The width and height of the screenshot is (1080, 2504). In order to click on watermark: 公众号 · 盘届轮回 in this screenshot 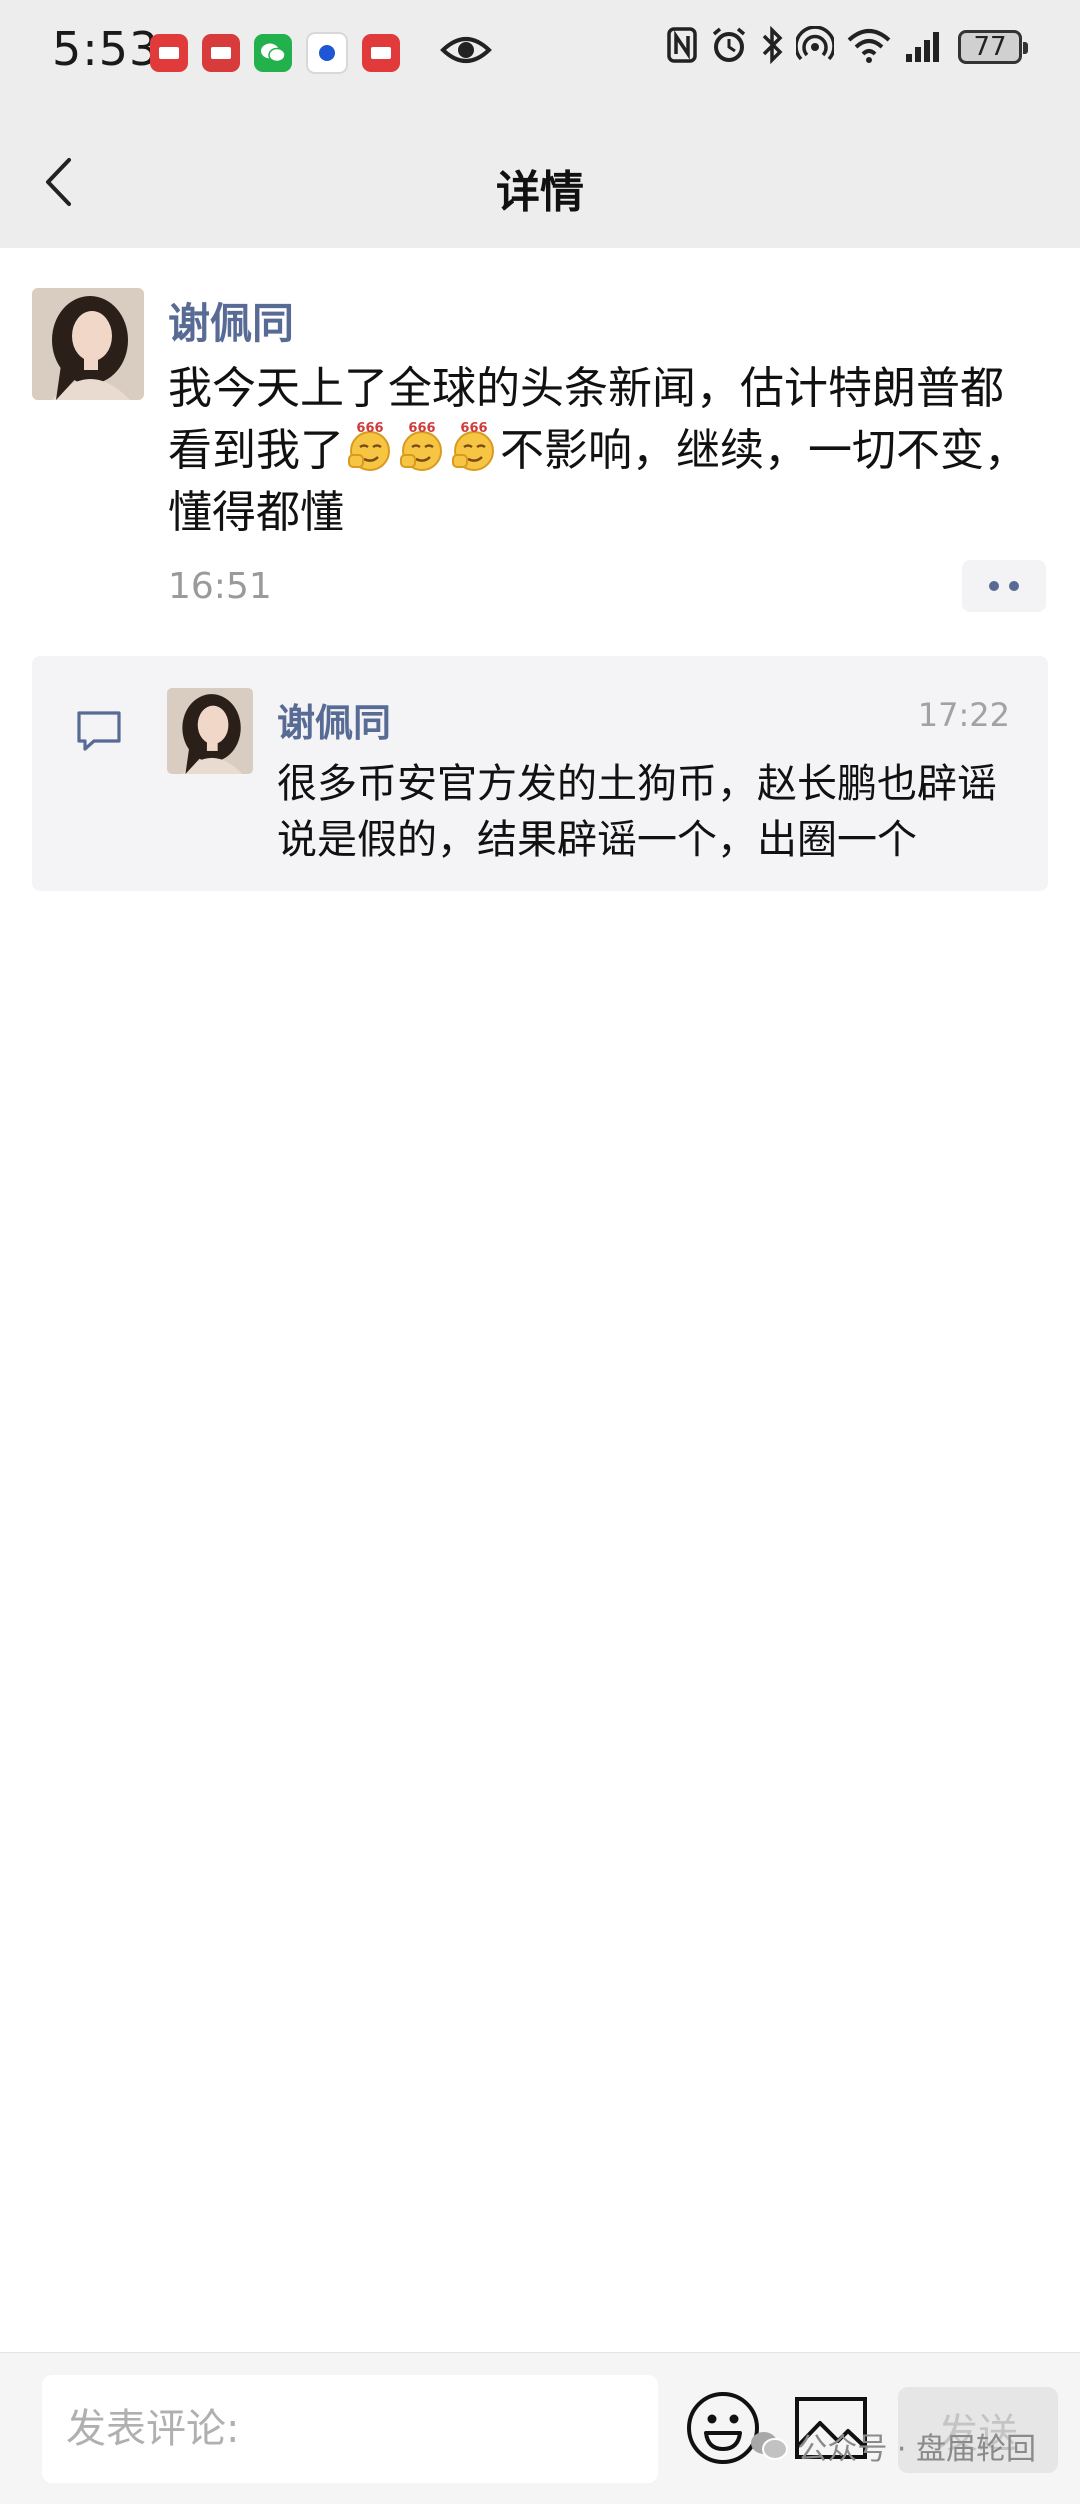, I will do `click(892, 2446)`.